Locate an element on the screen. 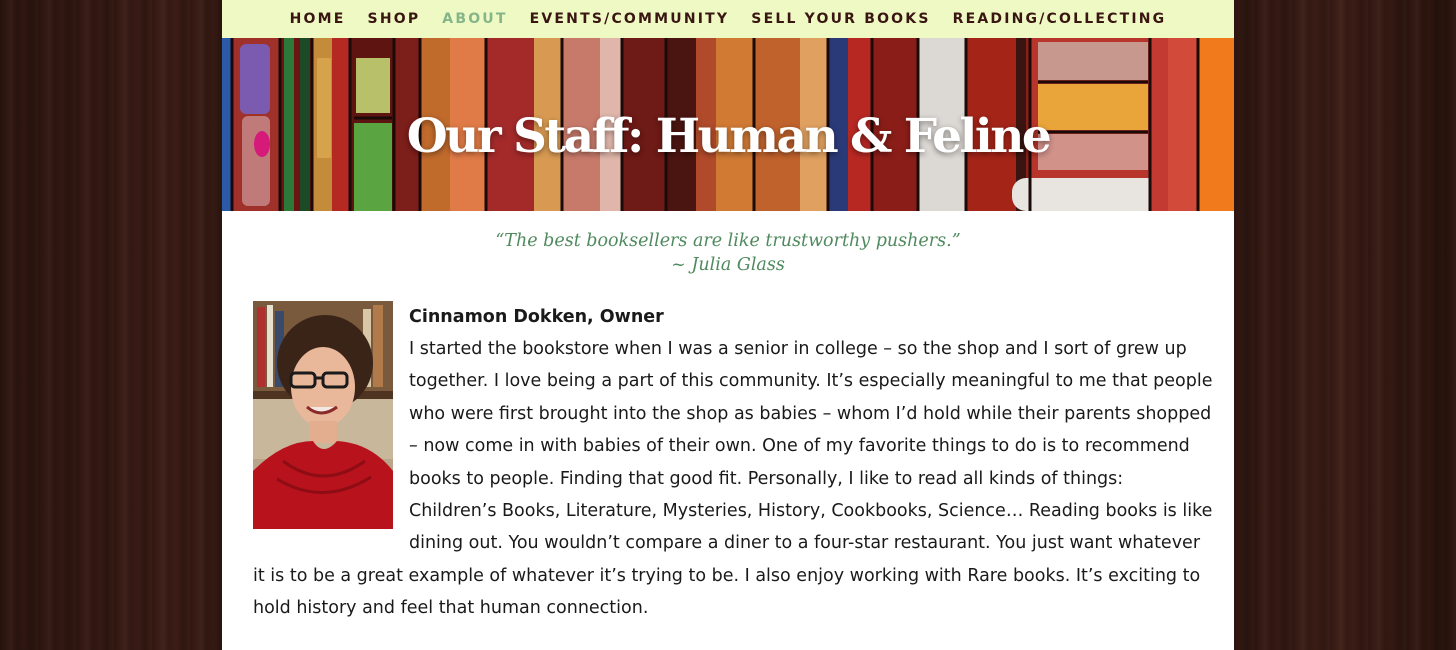  page-title: Our Staff: Human & Feline is located at coordinates (729, 137).